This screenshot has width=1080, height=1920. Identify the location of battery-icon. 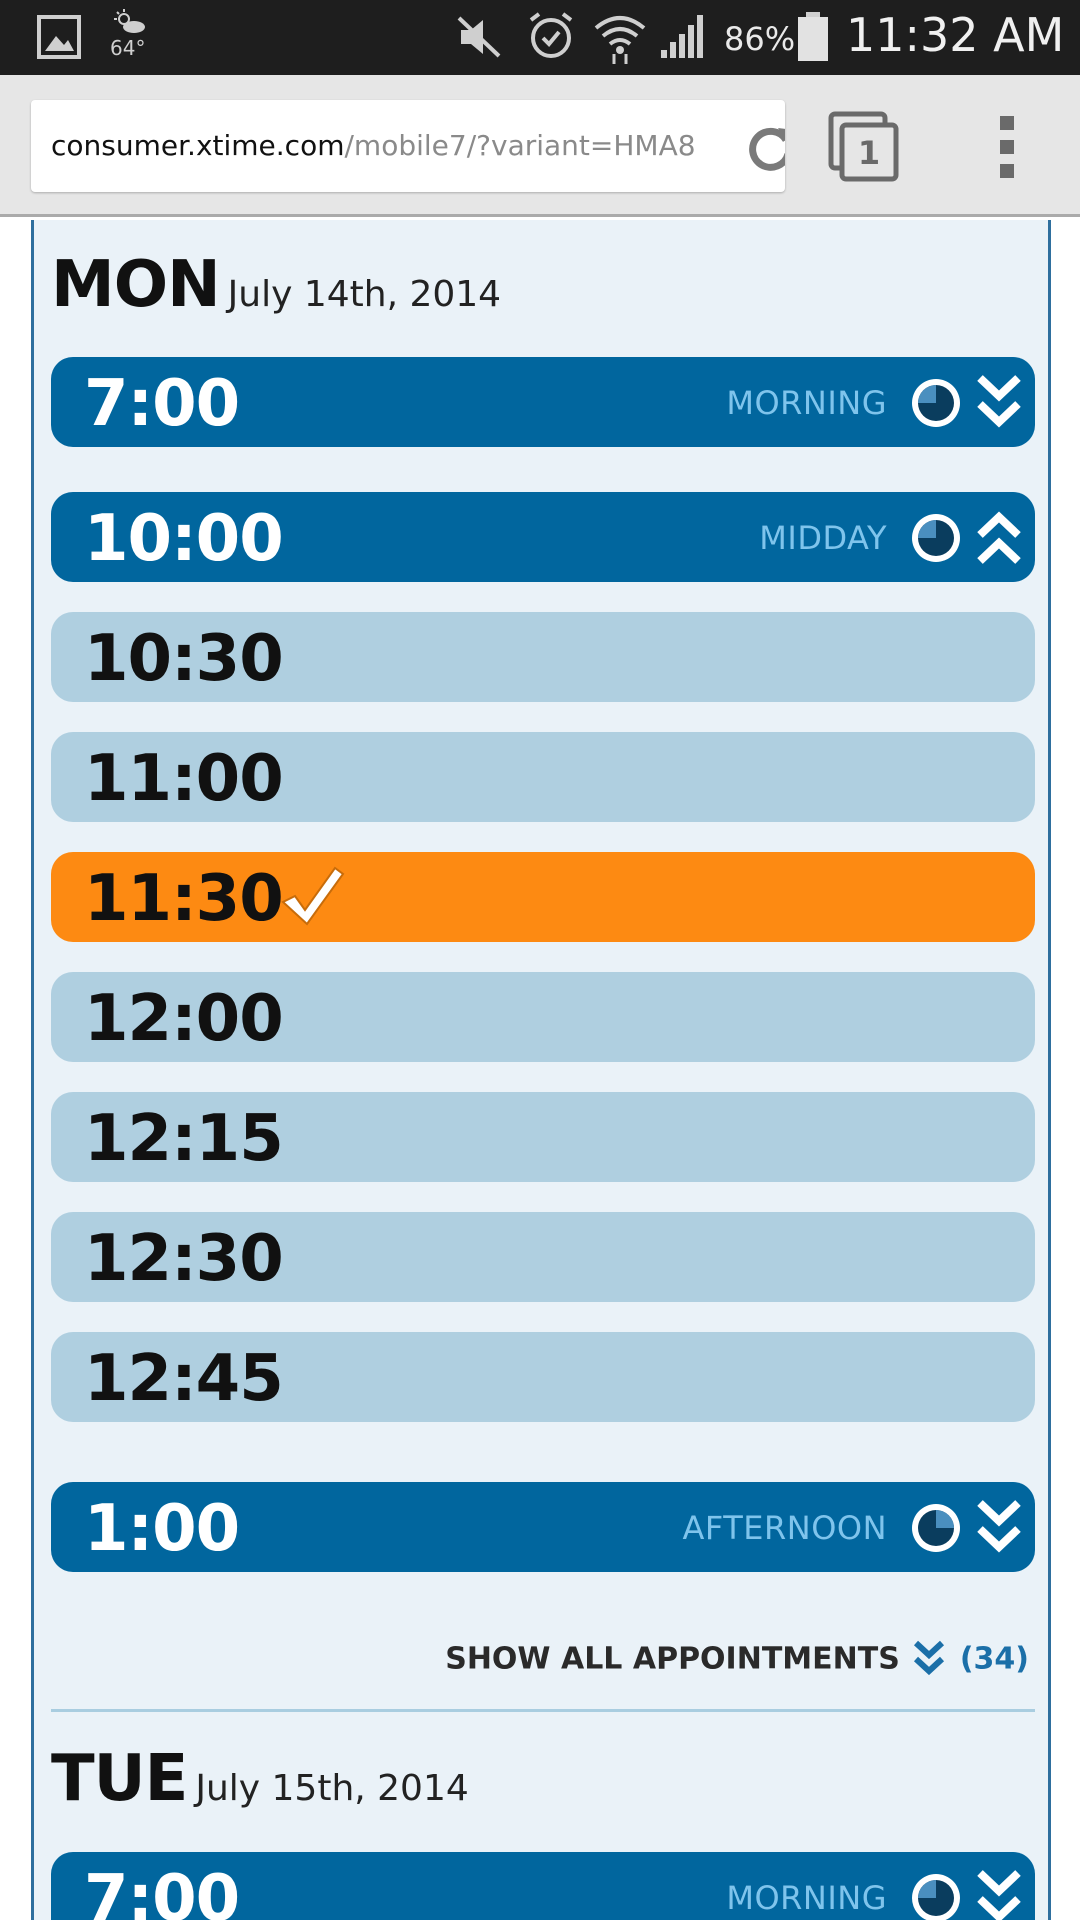
(813, 37).